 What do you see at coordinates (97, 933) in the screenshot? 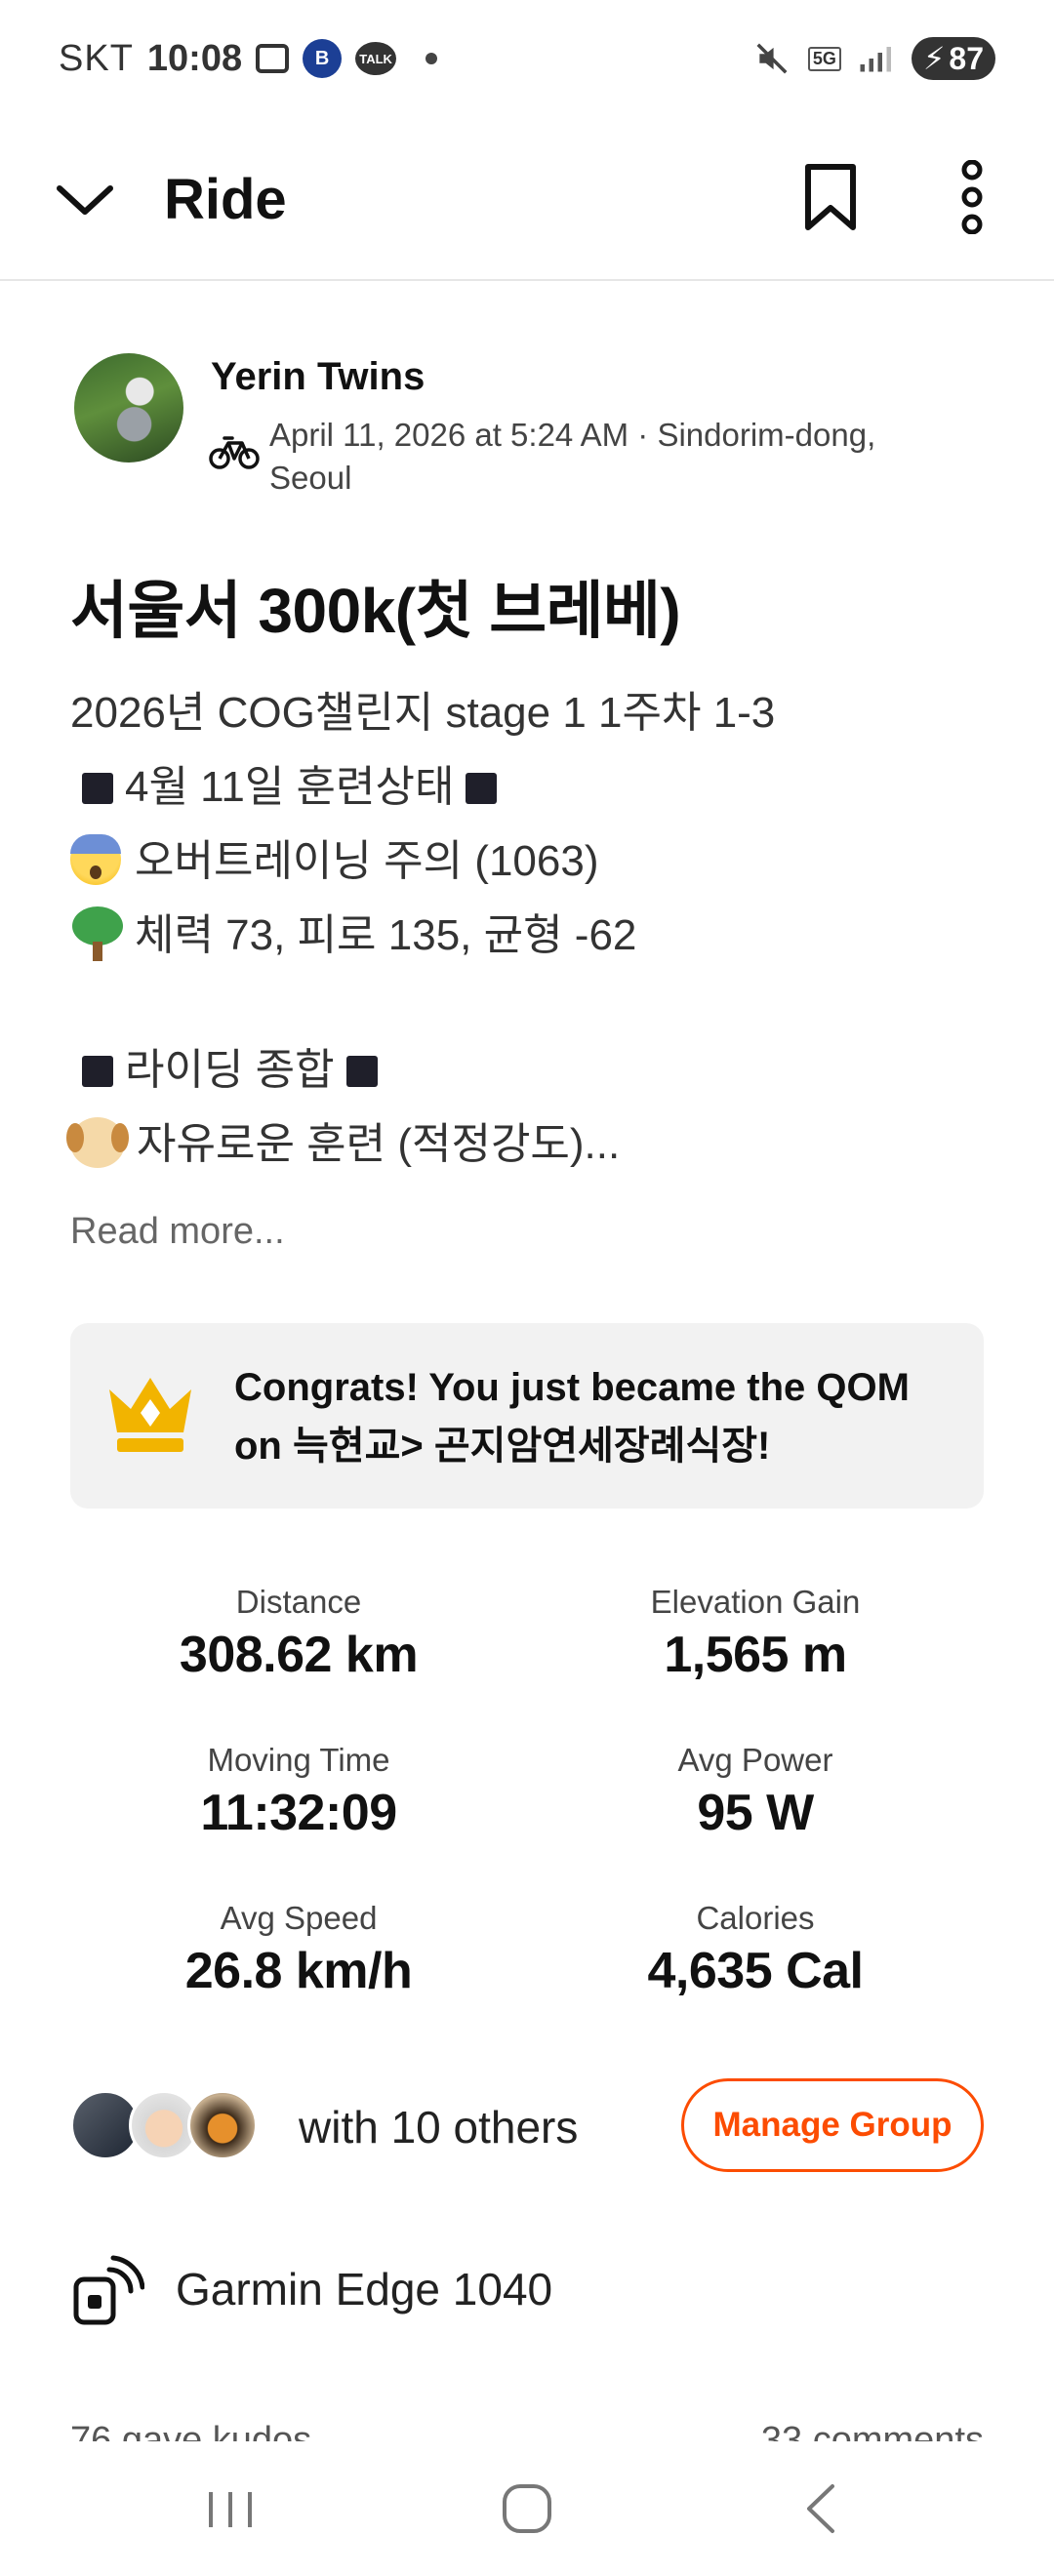
I see `tree-icon` at bounding box center [97, 933].